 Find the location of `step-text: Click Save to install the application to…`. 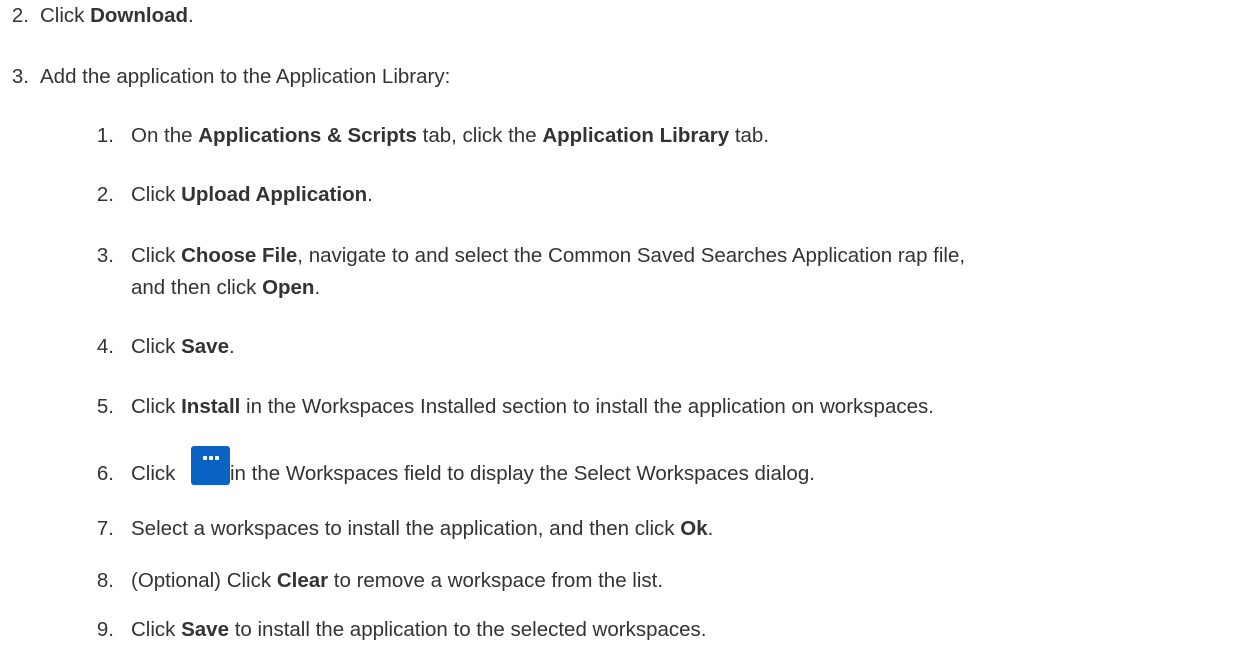

step-text: Click Save to install the application to… is located at coordinates (419, 629).